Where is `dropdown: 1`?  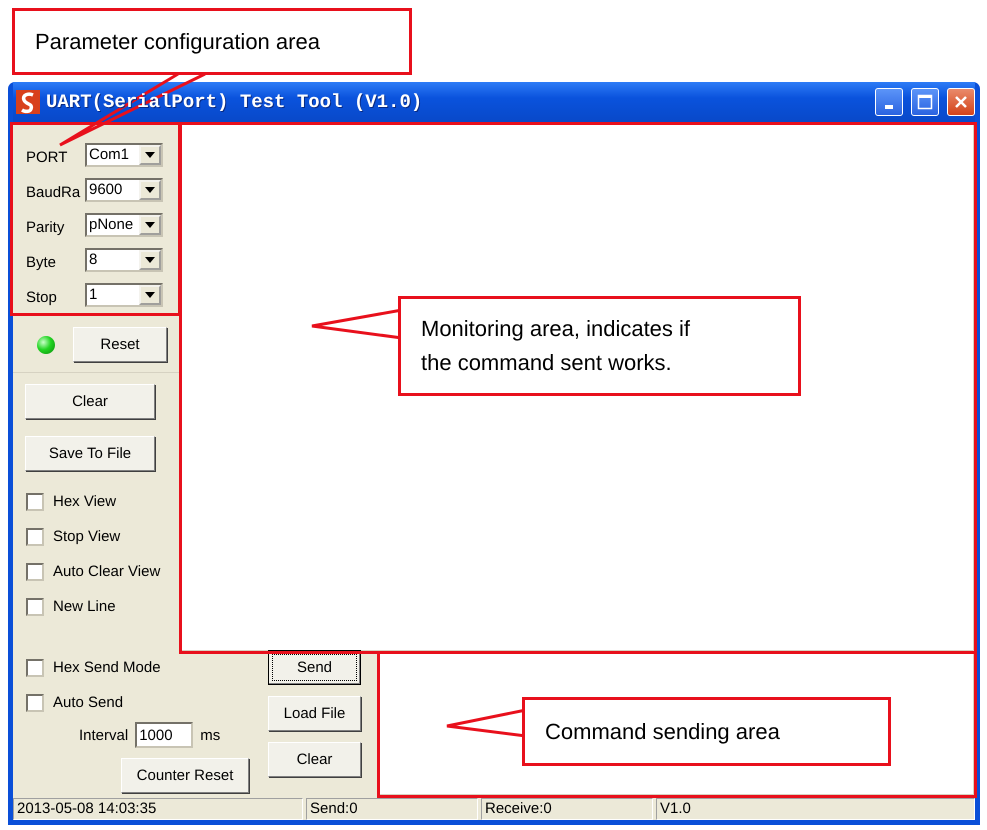 dropdown: 1 is located at coordinates (124, 294).